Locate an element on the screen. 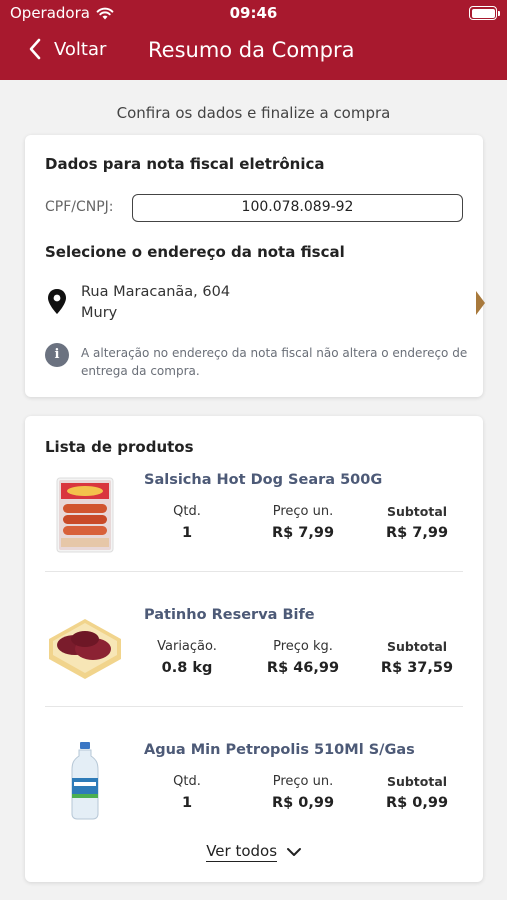  address-selector: Rua Maracanãa, 604 Mury is located at coordinates (265, 303).